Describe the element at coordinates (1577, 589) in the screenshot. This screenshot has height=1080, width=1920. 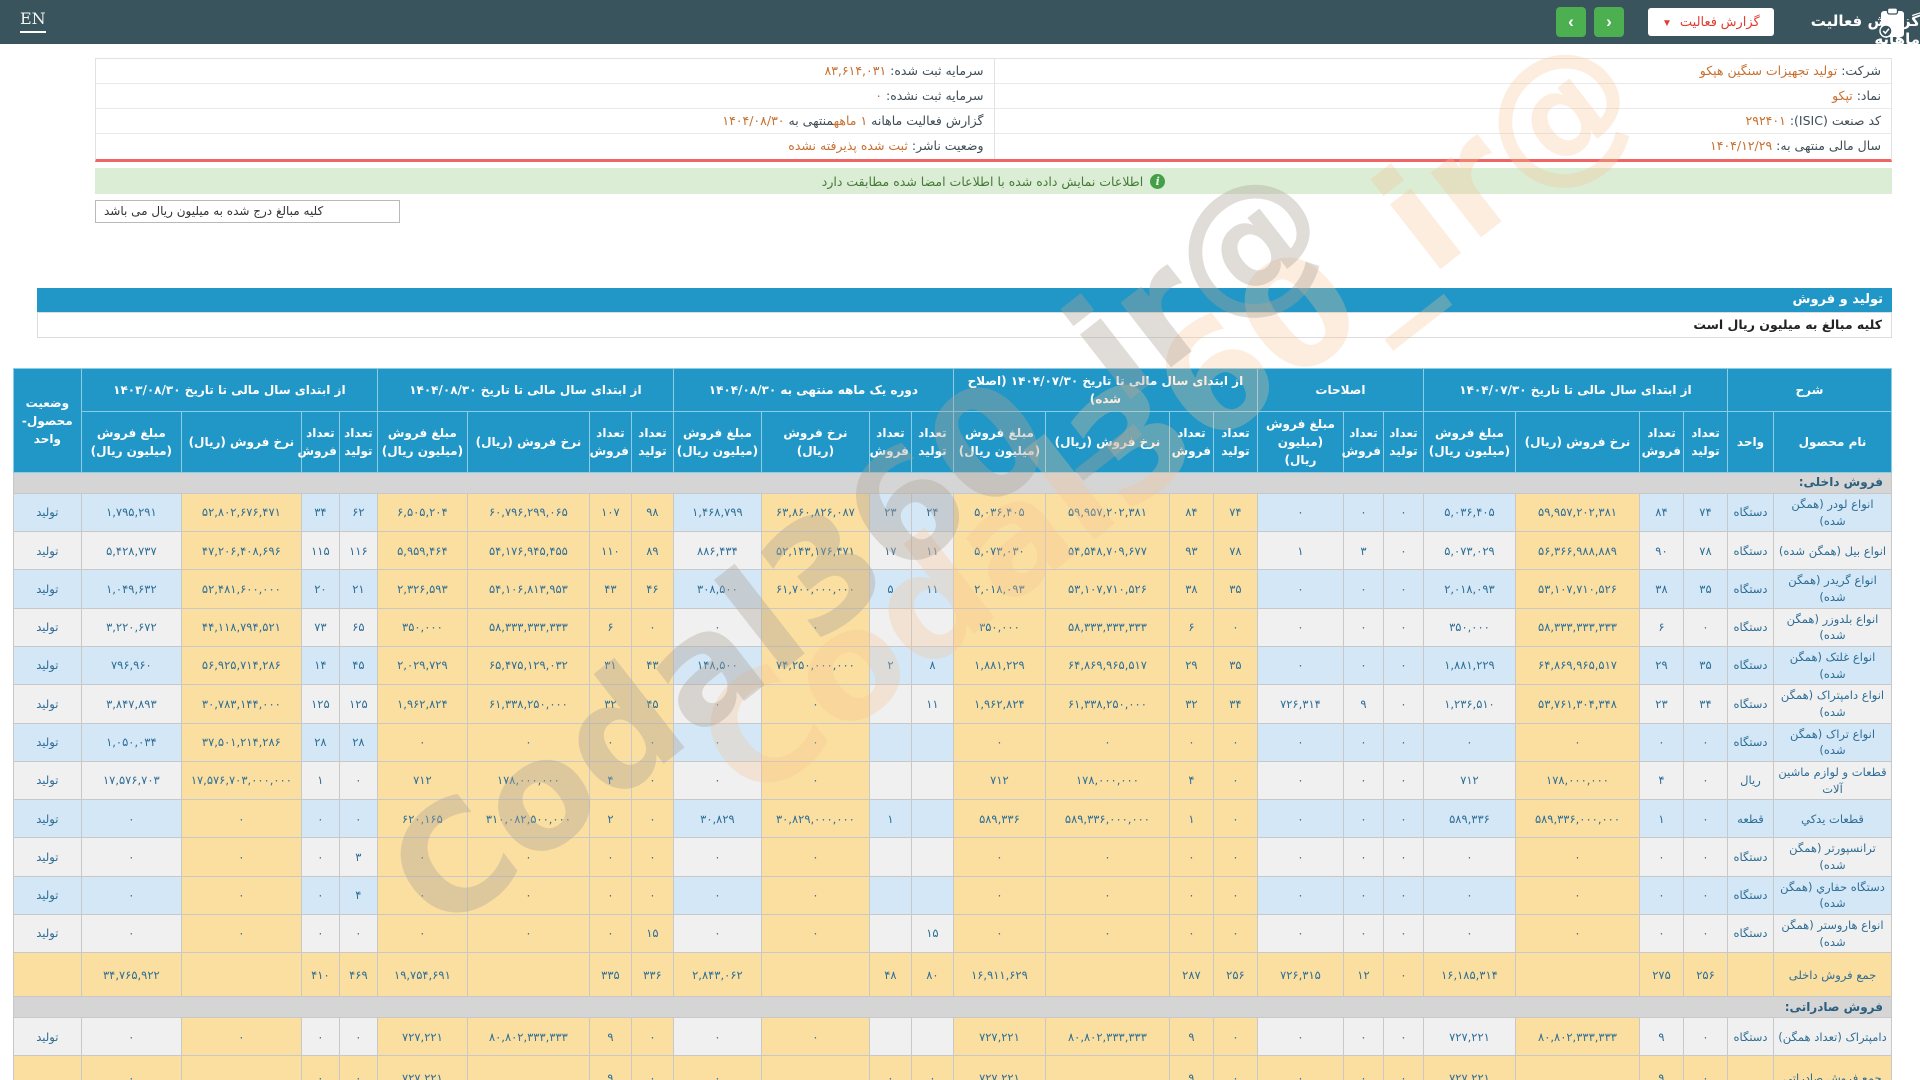
I see `value-cell: ۵۳,۱۰۷,۷۱۰,۵۲۶` at that location.